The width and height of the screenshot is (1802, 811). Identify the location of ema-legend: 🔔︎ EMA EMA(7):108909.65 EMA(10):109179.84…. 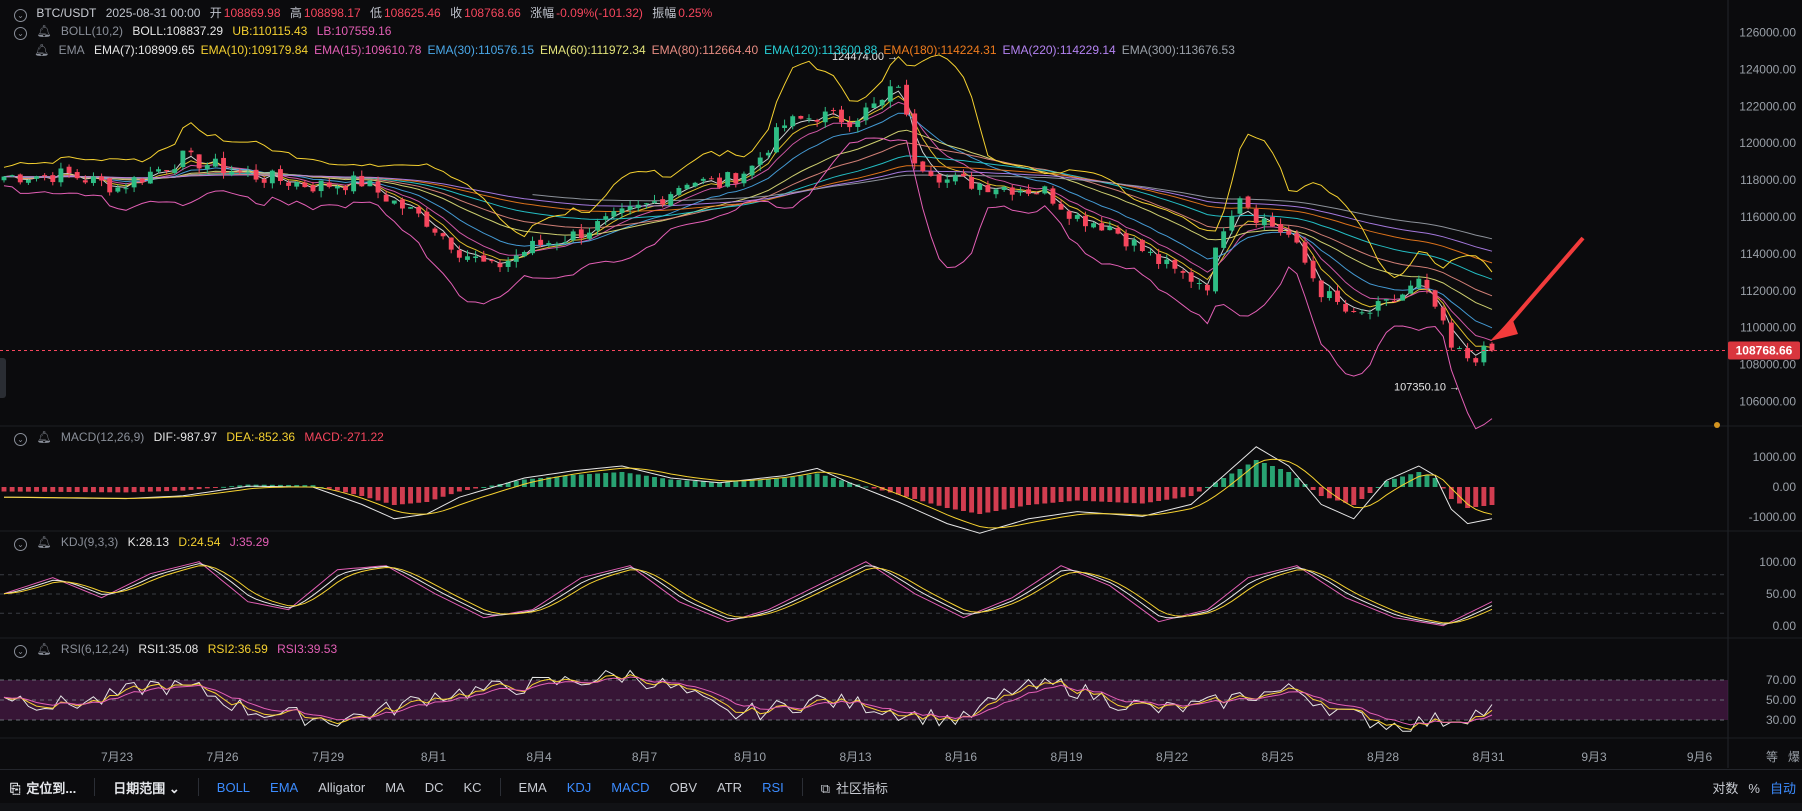
(637, 50).